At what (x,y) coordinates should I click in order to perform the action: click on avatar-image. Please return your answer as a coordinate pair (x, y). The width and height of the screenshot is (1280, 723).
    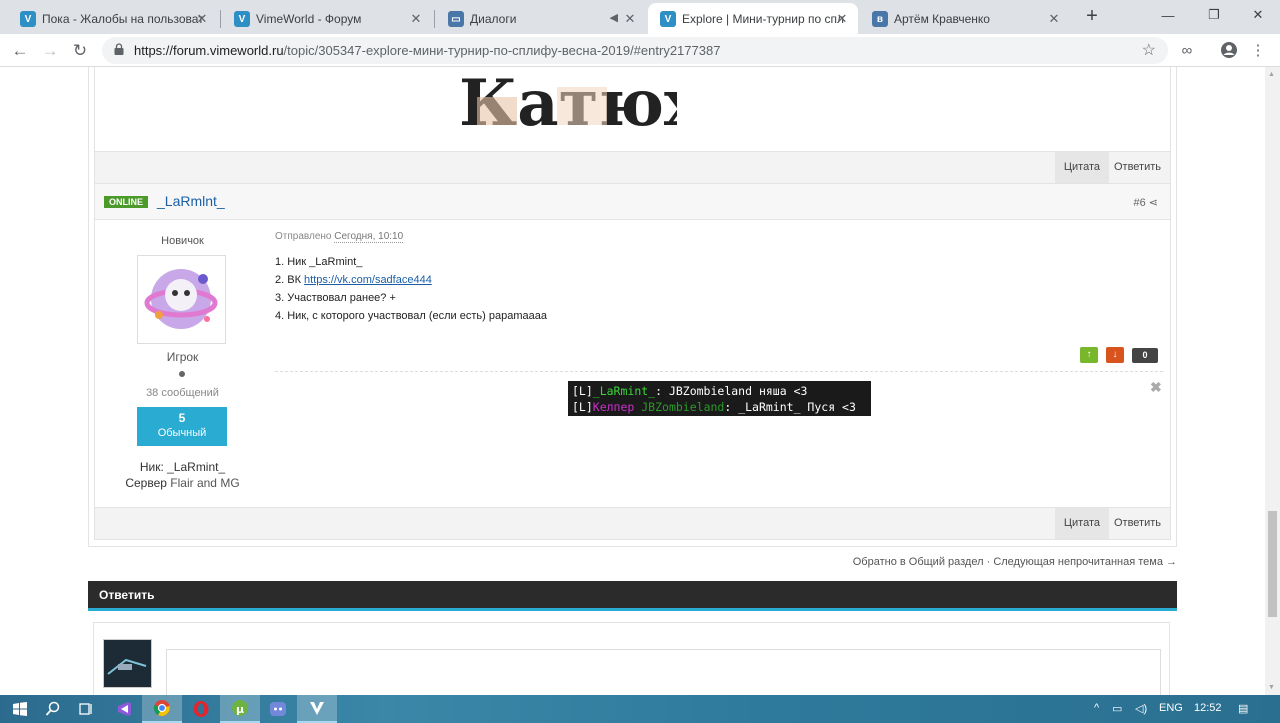
    Looking at the image, I should click on (181, 299).